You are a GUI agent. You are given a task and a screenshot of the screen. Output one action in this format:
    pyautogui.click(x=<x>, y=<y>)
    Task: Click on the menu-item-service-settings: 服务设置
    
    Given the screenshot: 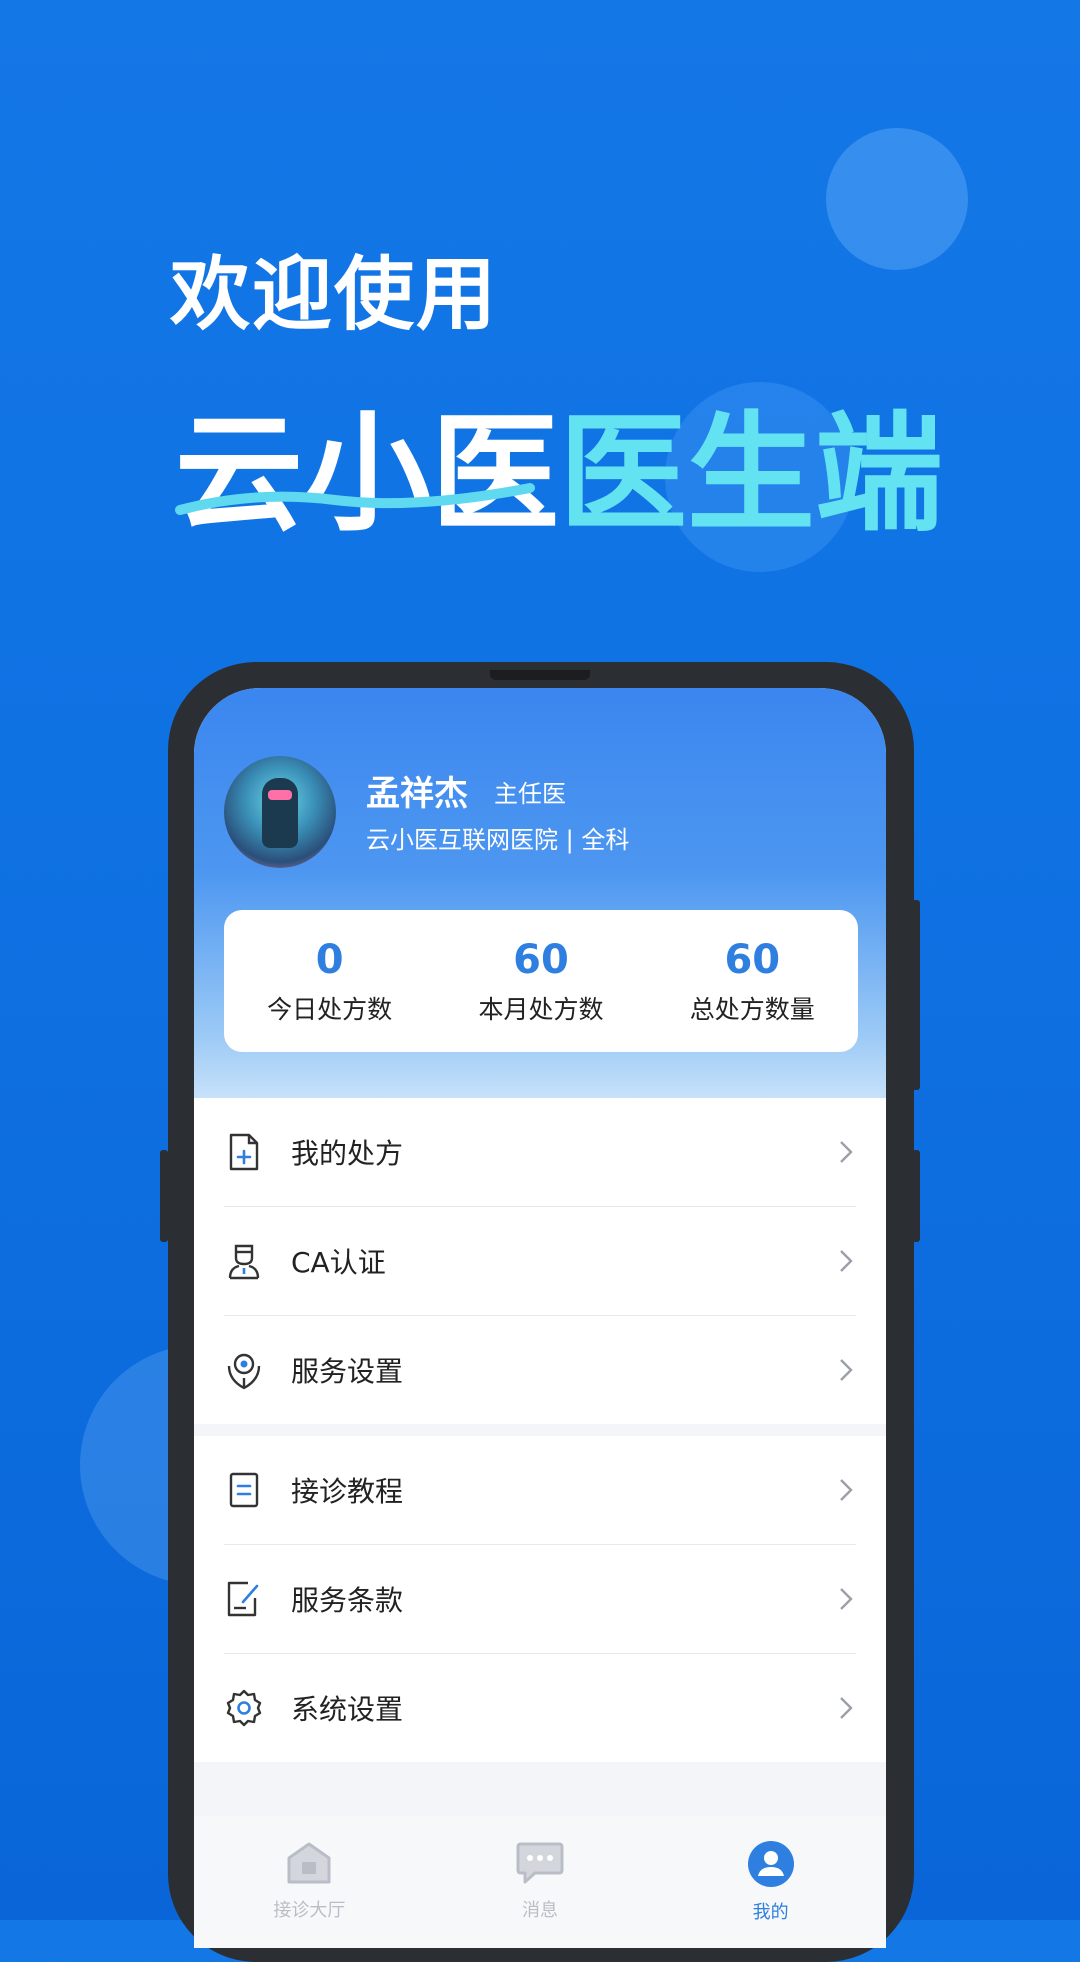 What is the action you would take?
    pyautogui.click(x=540, y=1370)
    